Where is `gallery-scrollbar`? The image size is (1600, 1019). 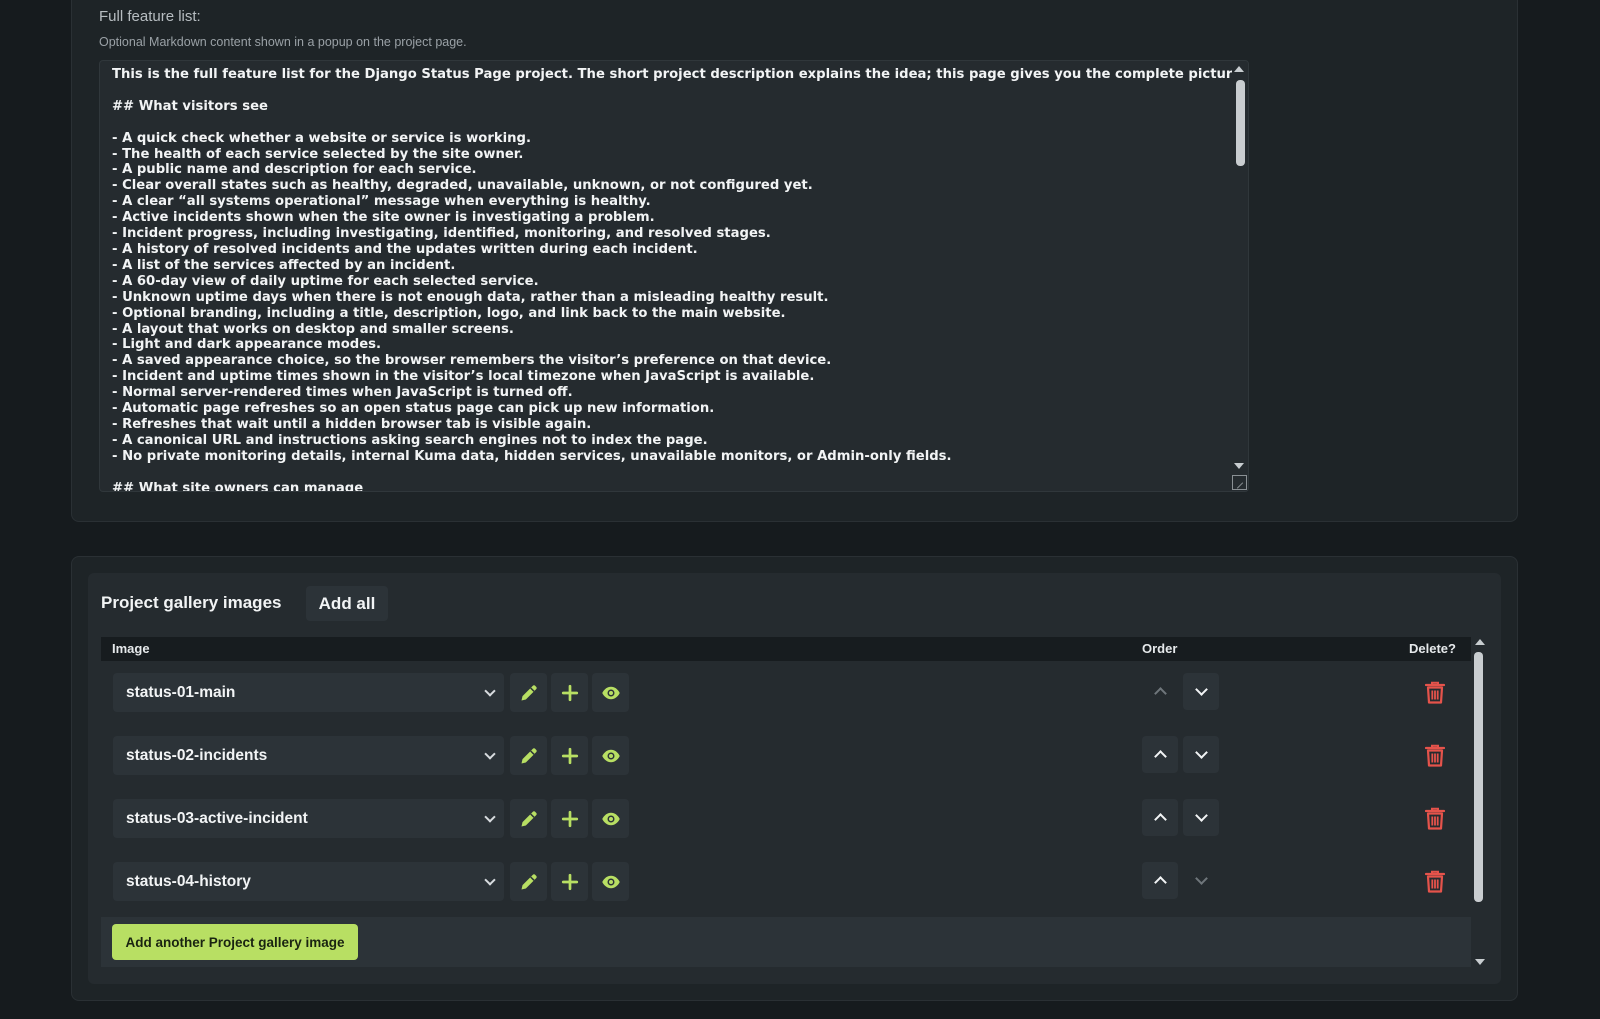 gallery-scrollbar is located at coordinates (1479, 802).